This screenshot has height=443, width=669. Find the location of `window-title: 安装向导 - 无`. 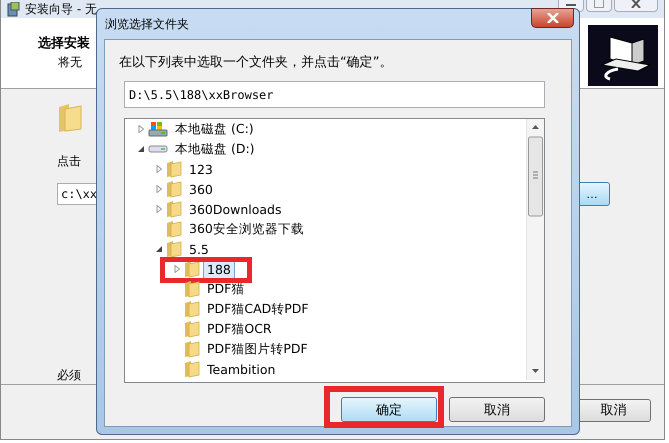

window-title: 安装向导 - 无 is located at coordinates (61, 9).